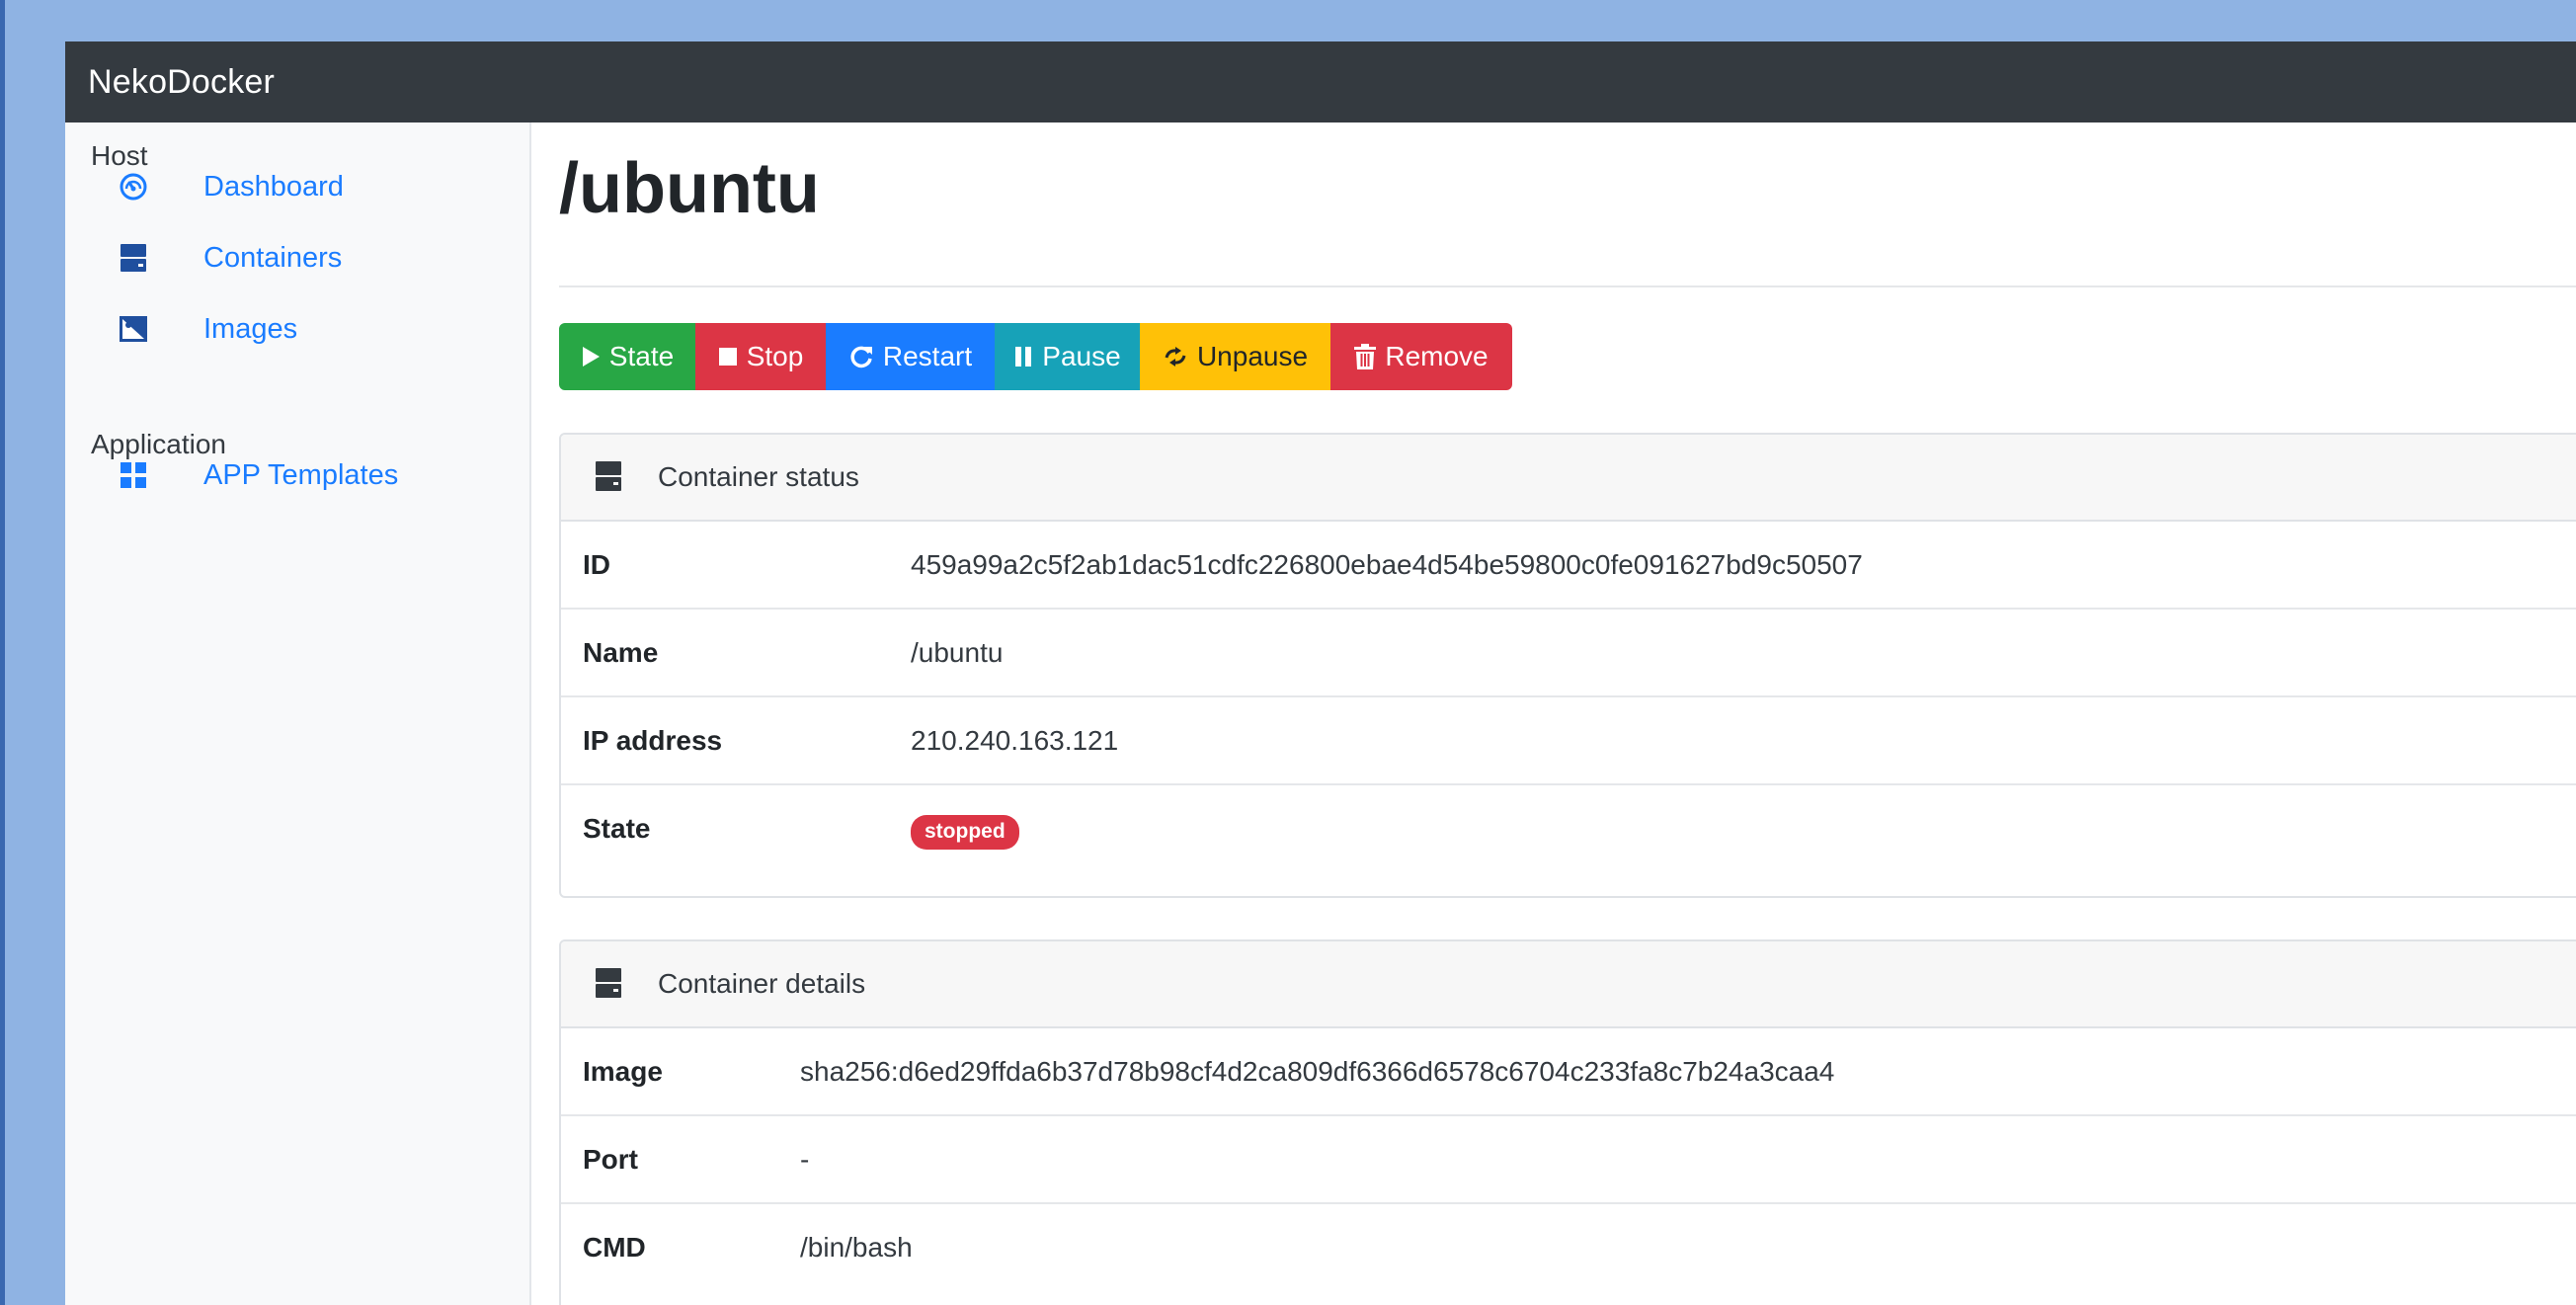  What do you see at coordinates (591, 356) in the screenshot?
I see `play-icon` at bounding box center [591, 356].